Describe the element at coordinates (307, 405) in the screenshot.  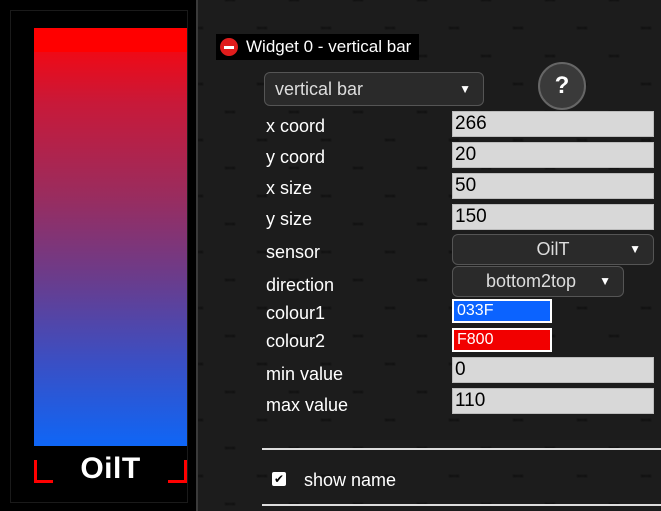
I see `max-value-label: max value` at that location.